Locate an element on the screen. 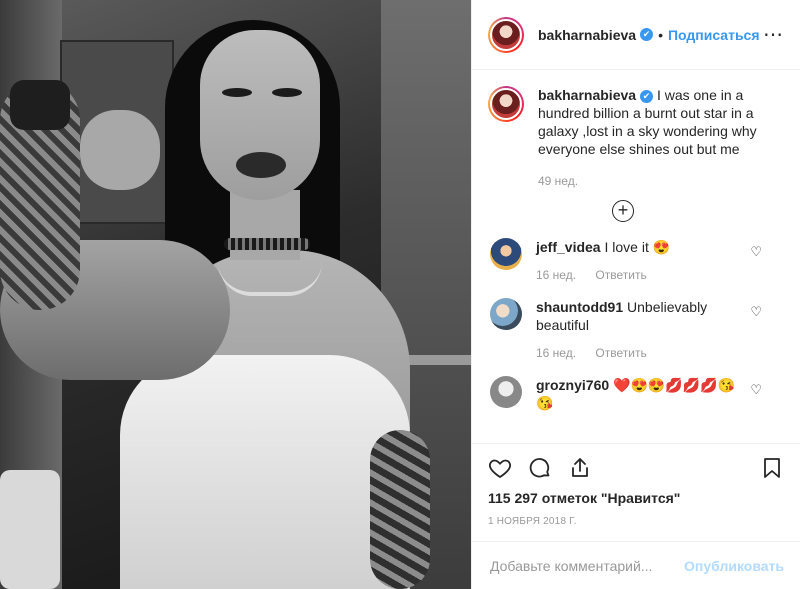 Image resolution: width=800 pixels, height=589 pixels. load-more-comments-icon: + is located at coordinates (623, 211).